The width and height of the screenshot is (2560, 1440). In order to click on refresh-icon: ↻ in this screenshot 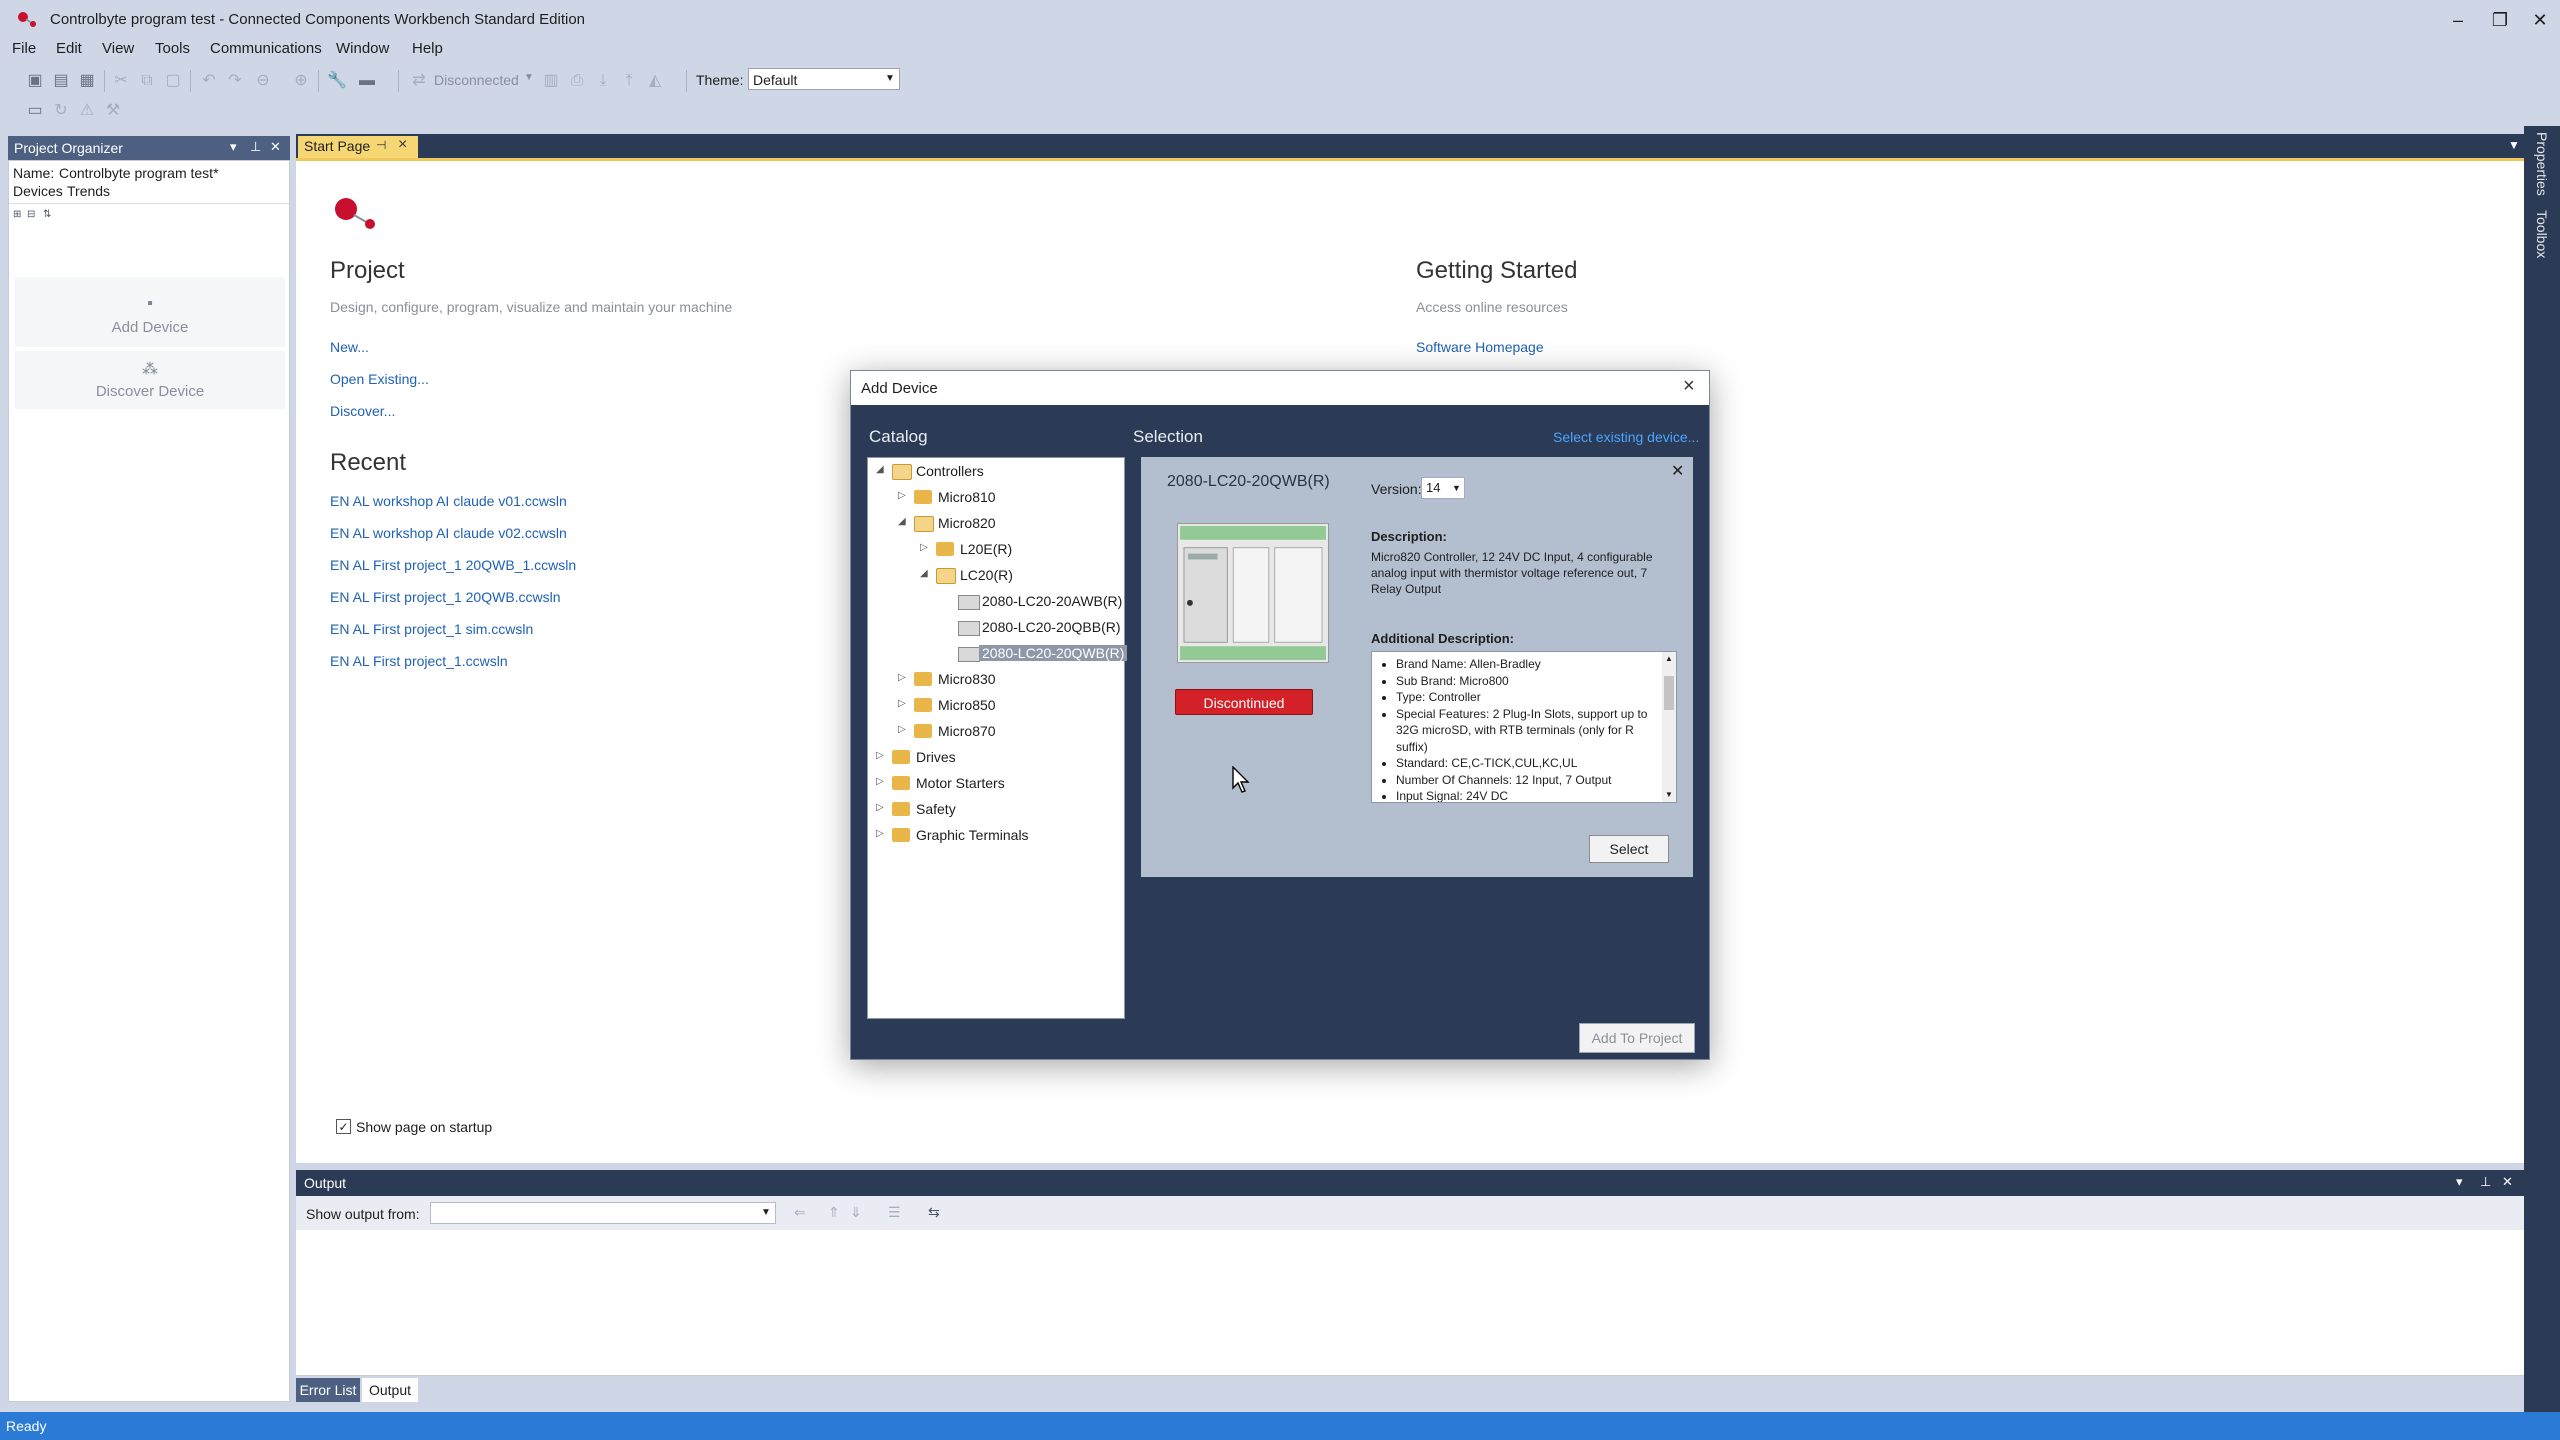, I will do `click(61, 111)`.